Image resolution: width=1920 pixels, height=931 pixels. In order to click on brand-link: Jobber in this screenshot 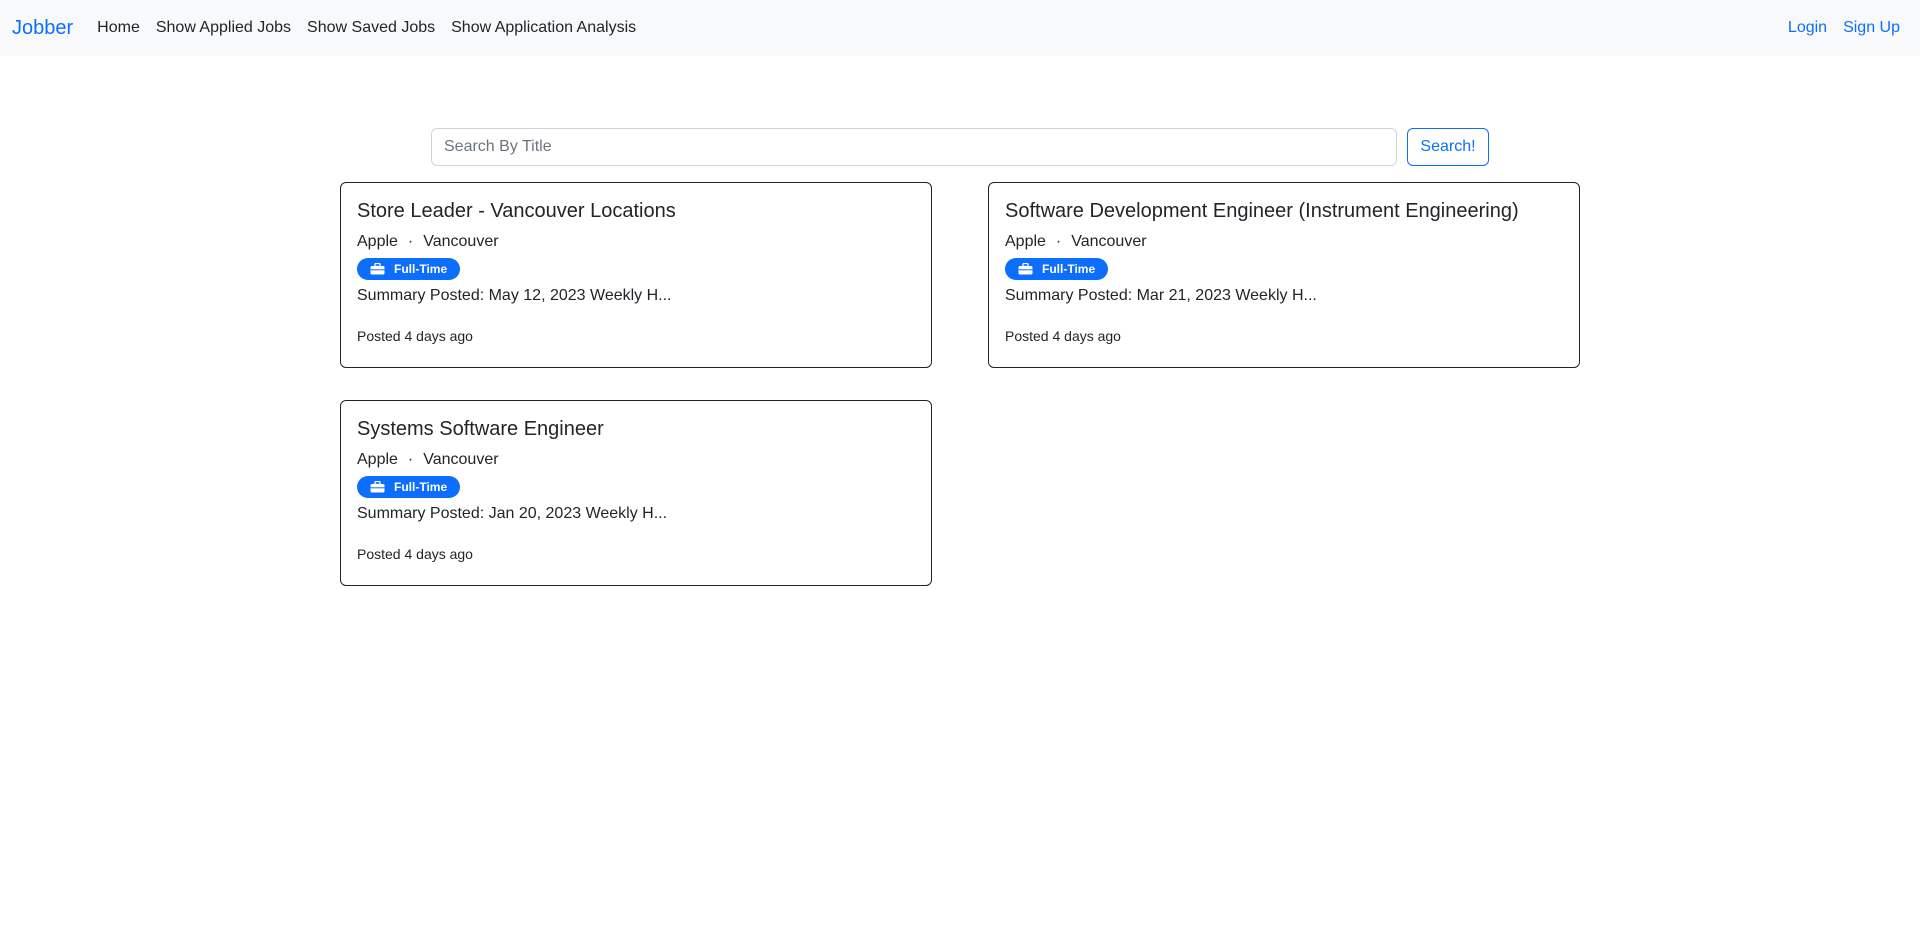, I will do `click(42, 28)`.